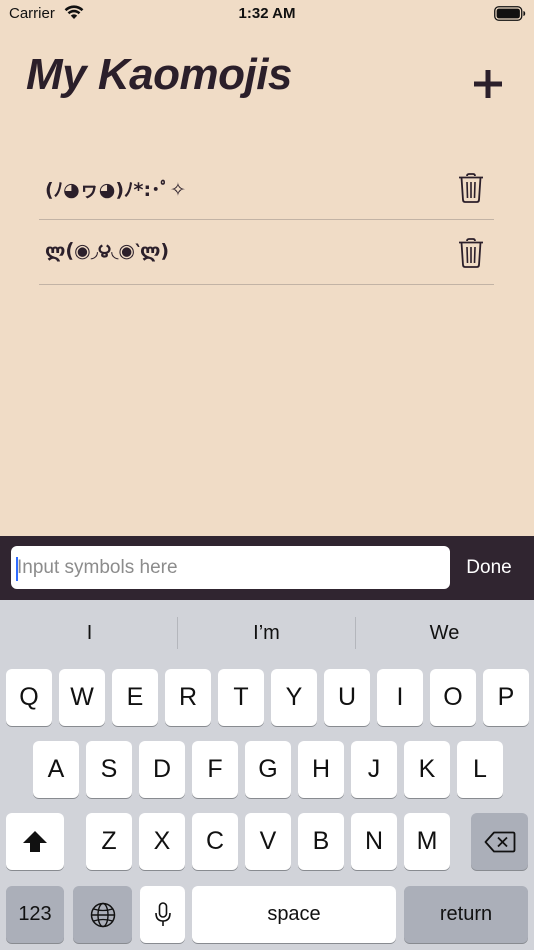  I want to click on key-o: O, so click(453, 697).